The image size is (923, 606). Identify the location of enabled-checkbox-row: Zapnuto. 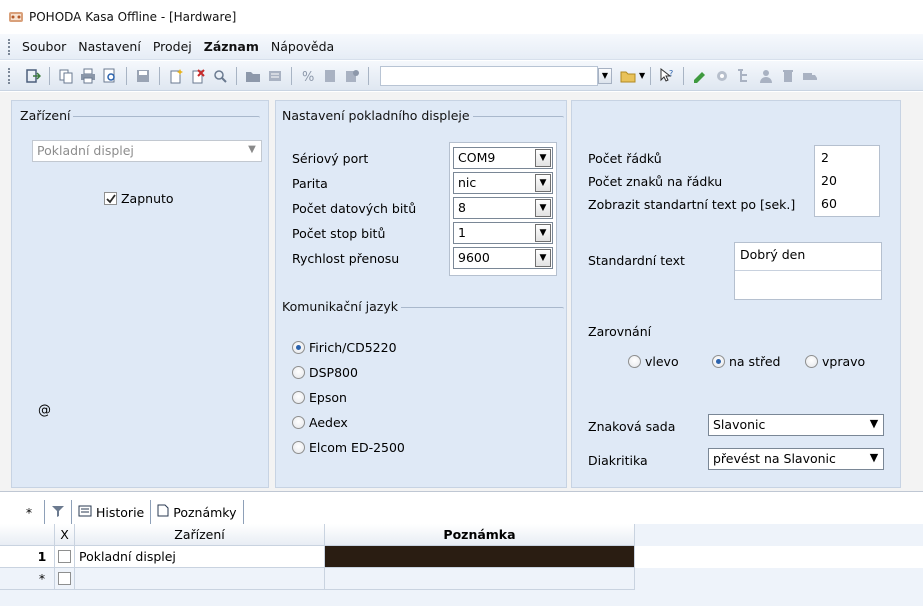
(139, 198).